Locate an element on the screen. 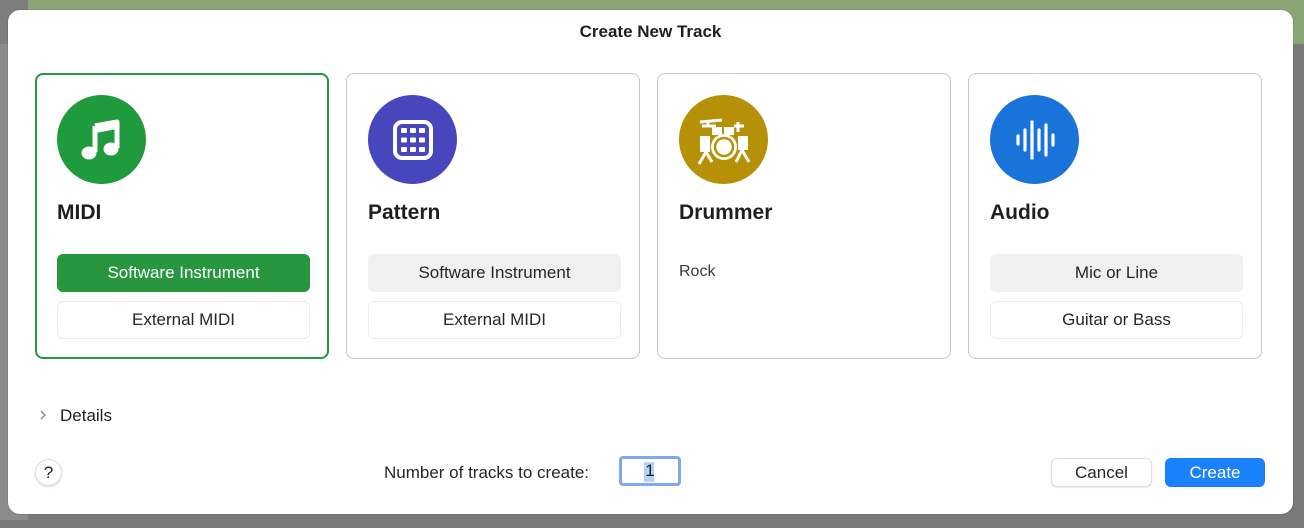 Image resolution: width=1304 pixels, height=528 pixels. track-type-card-drummer: Drummer Rock is located at coordinates (804, 216).